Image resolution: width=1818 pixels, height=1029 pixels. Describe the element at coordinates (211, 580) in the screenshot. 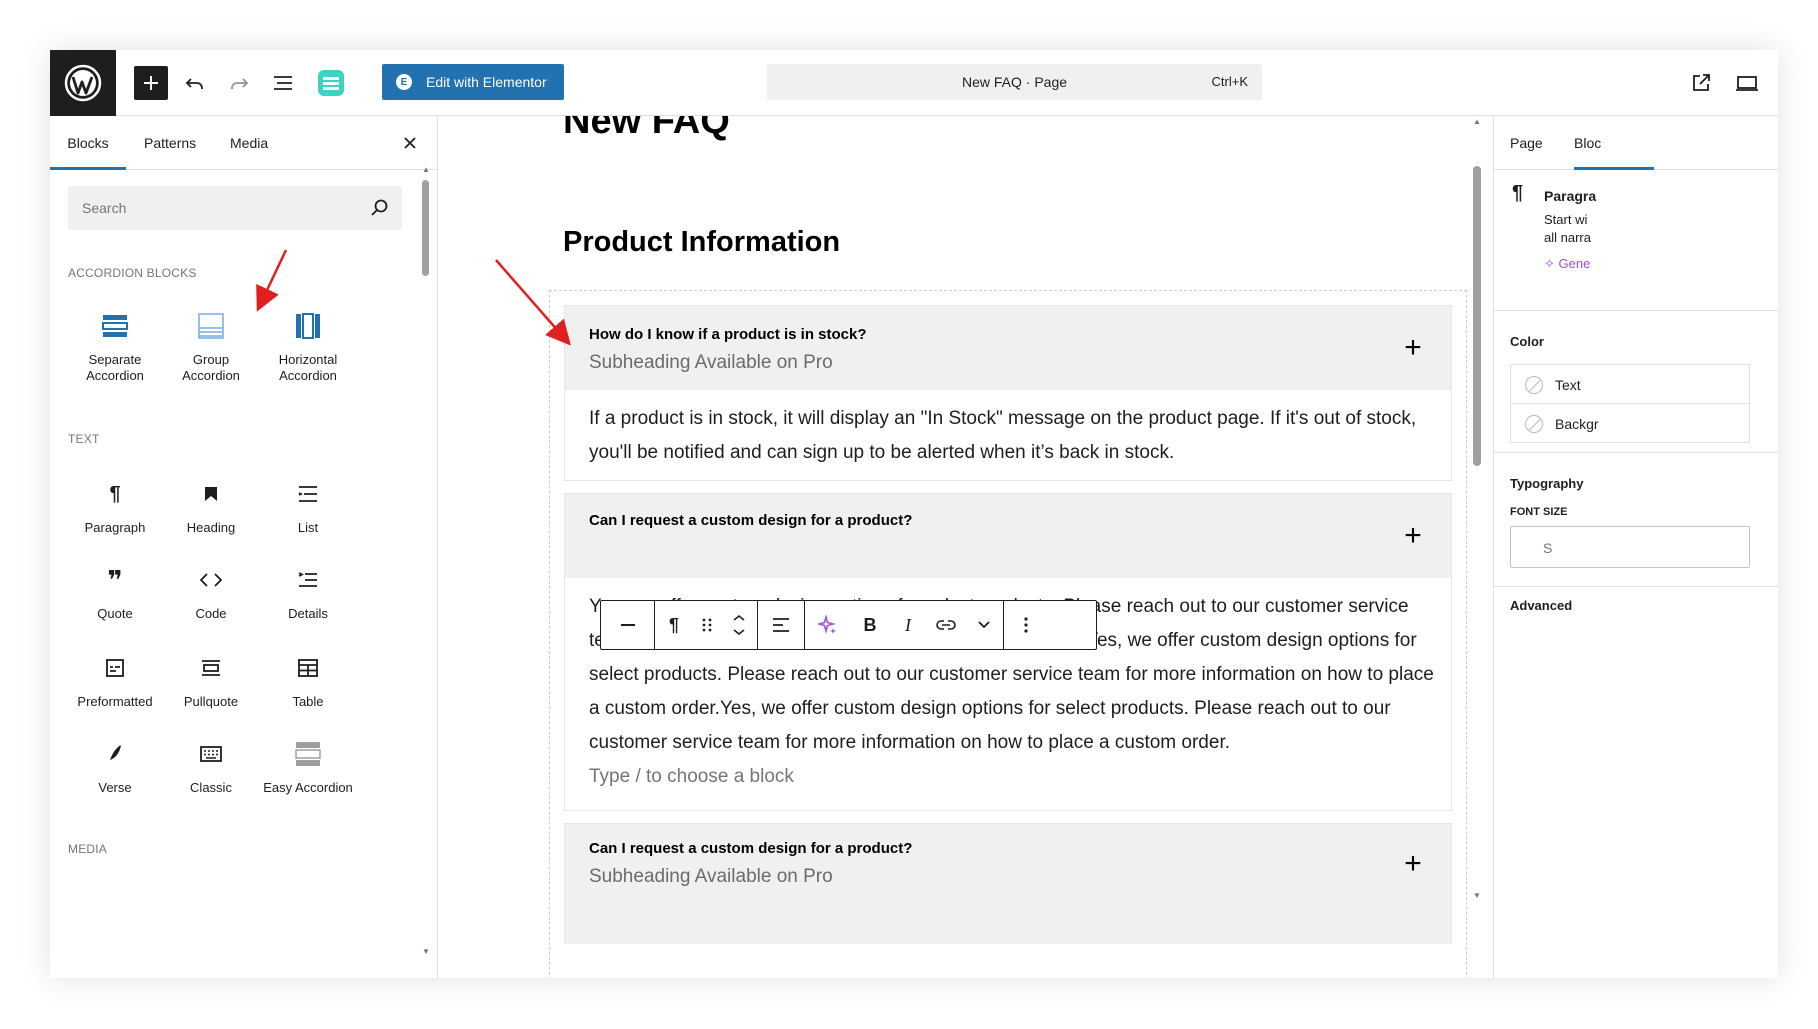

I see `code-icon` at that location.